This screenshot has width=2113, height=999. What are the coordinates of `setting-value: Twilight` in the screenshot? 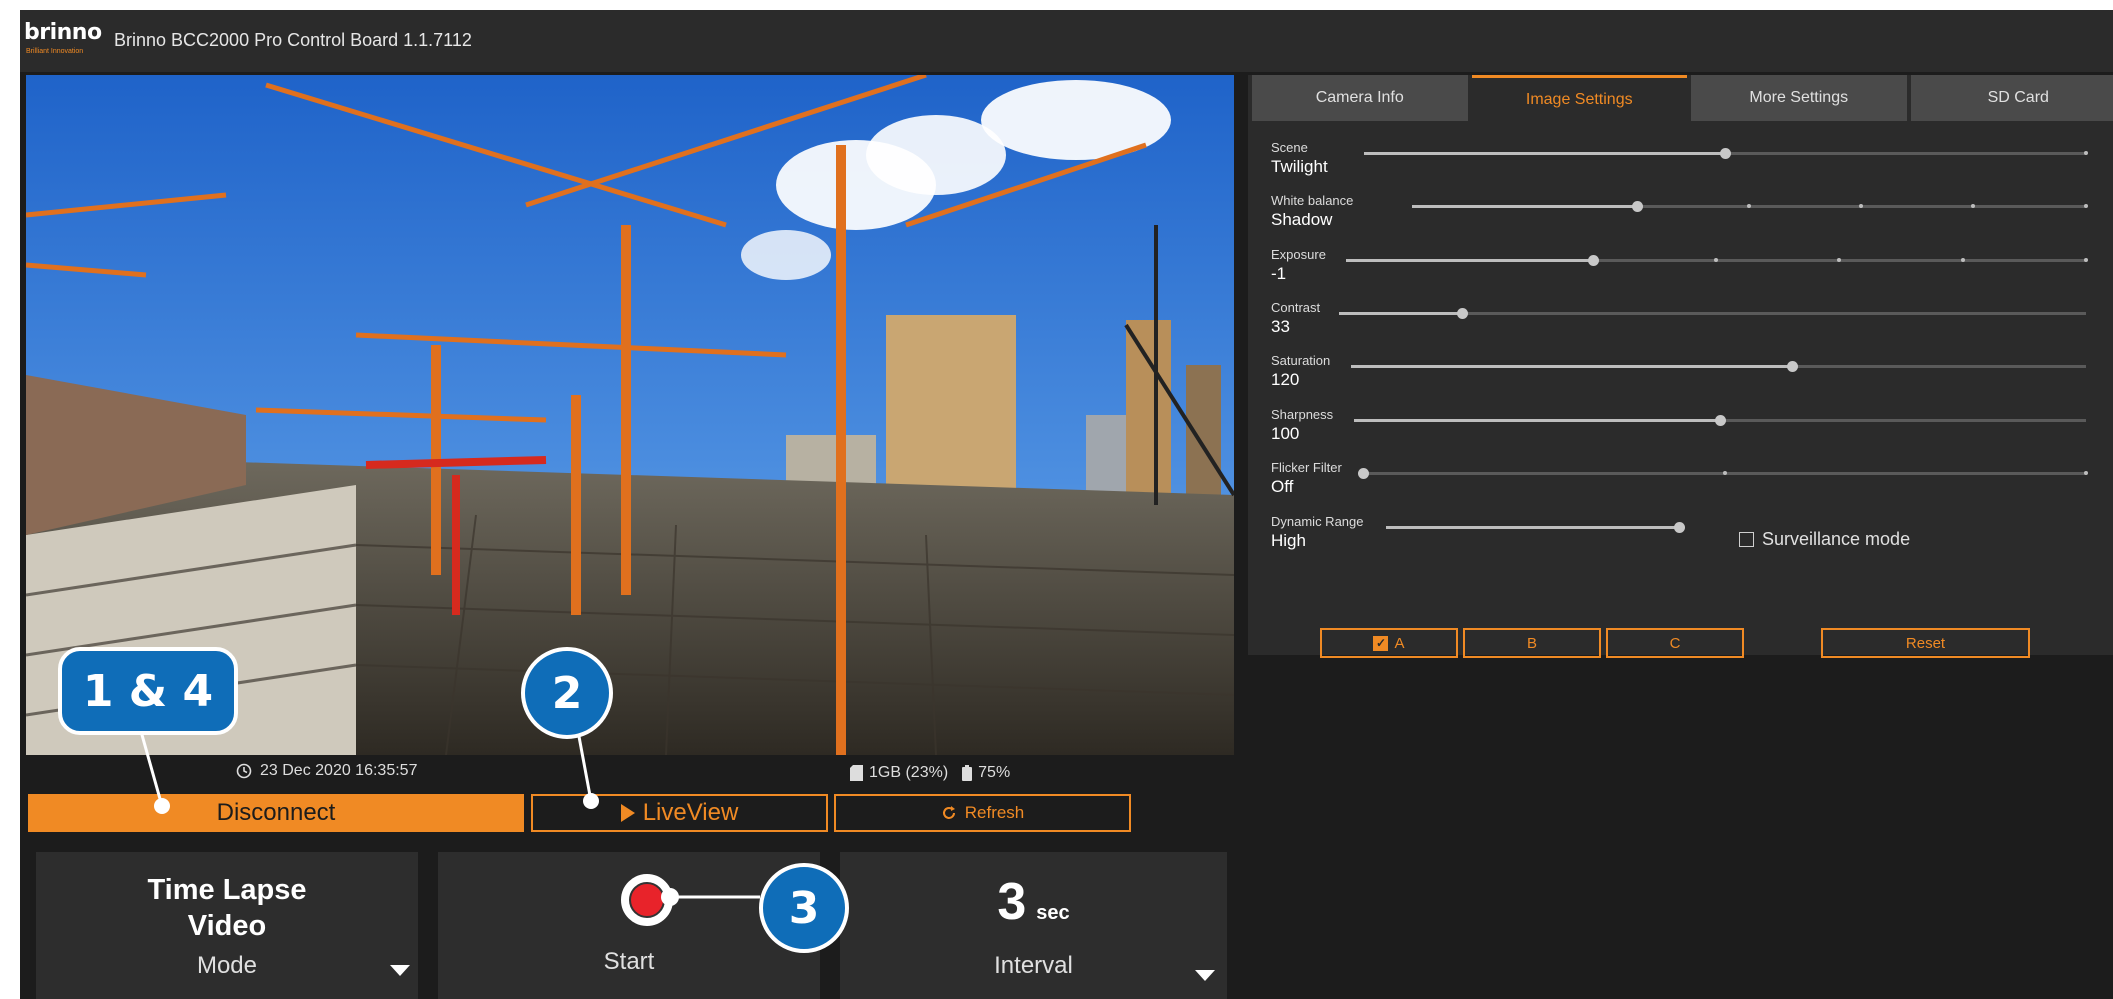 It's located at (1299, 166).